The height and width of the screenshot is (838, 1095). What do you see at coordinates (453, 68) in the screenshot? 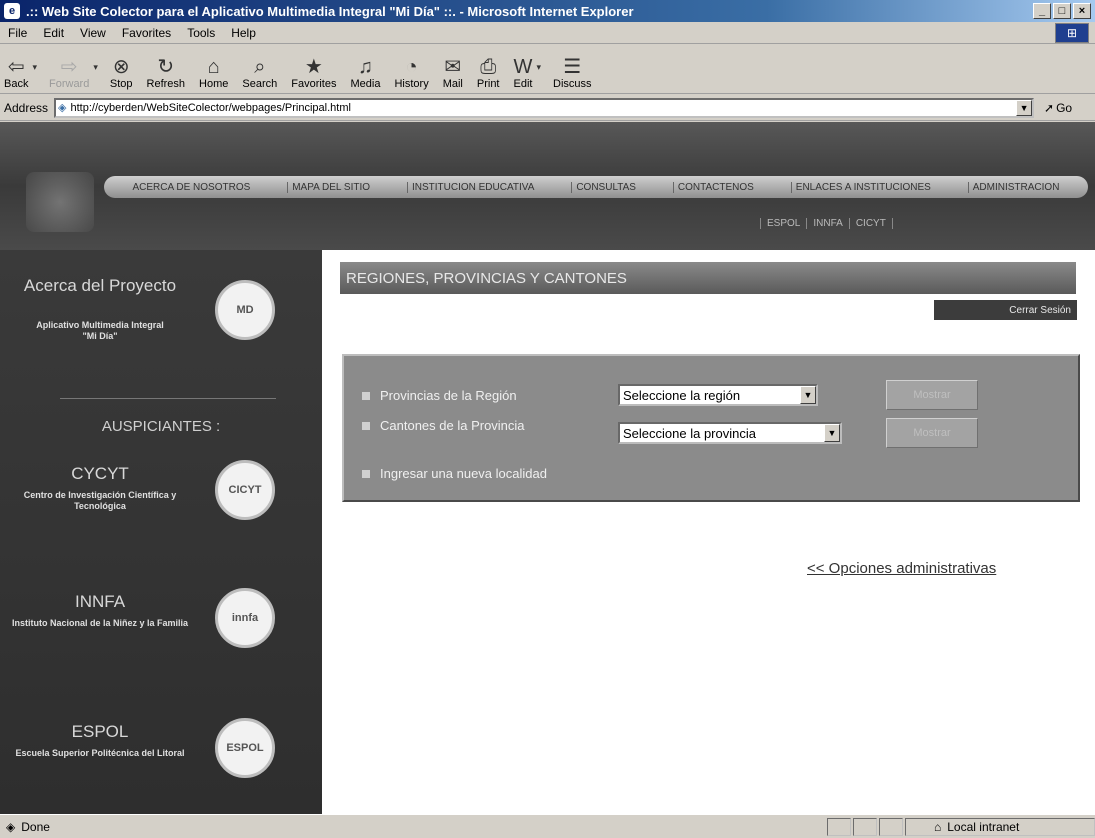
I see `mail-button: ✉ Mail` at bounding box center [453, 68].